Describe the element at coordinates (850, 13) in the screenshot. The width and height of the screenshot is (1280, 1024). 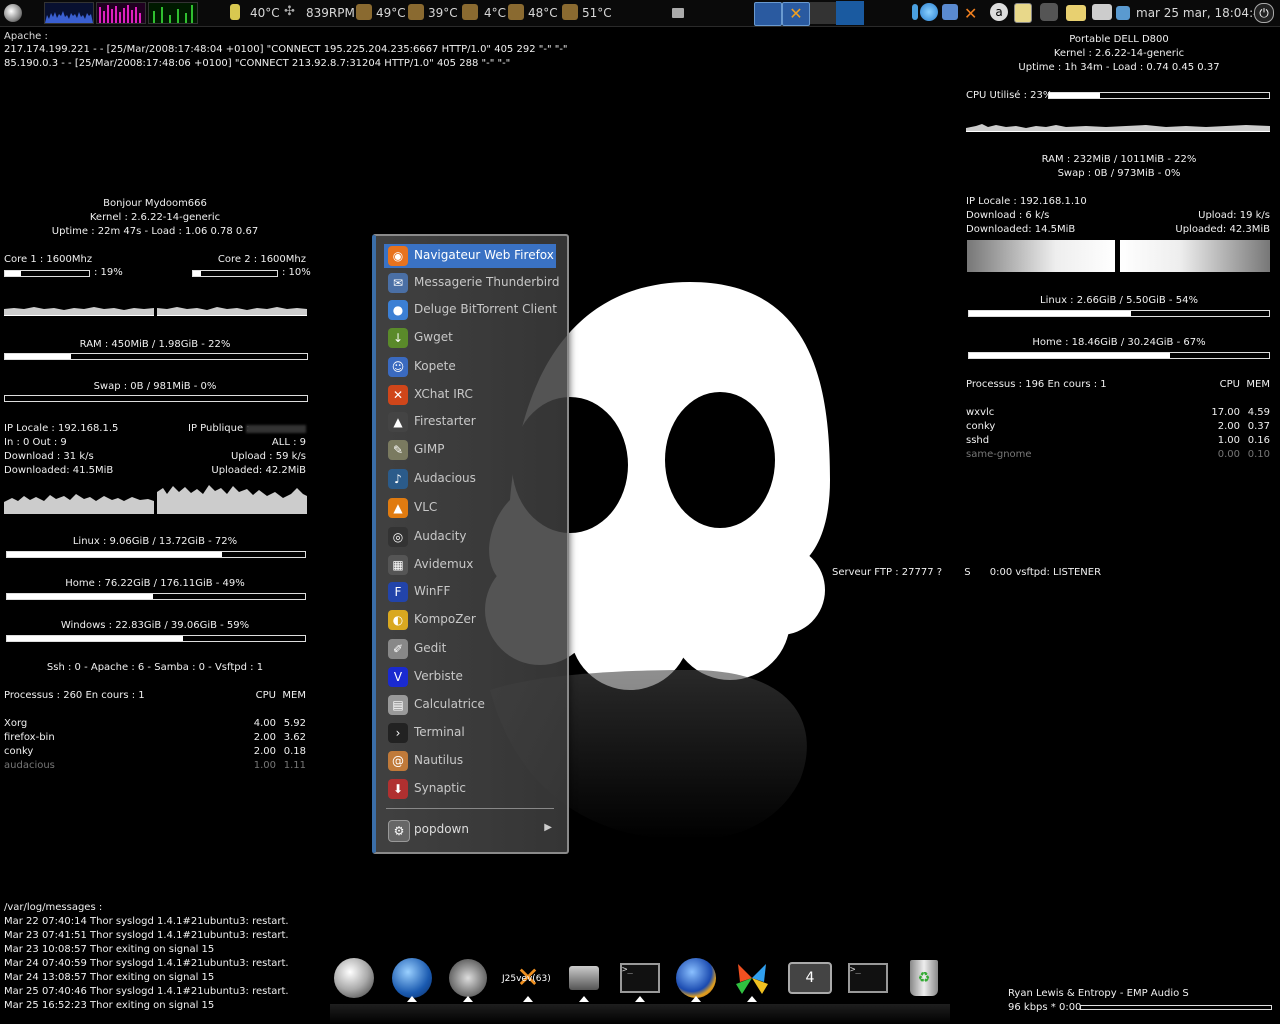
I see `workspace-active` at that location.